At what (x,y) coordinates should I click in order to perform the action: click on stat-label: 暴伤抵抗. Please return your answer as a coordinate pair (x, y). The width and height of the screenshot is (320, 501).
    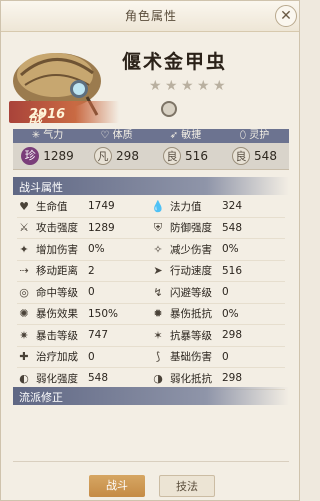
    Looking at the image, I should click on (191, 314).